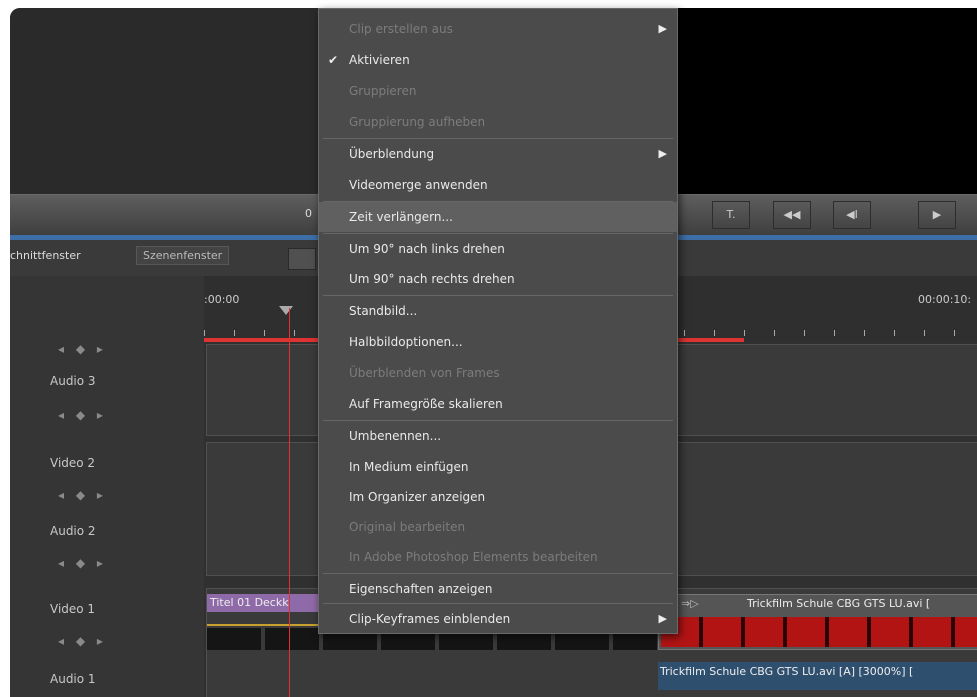 This screenshot has height=697, width=977. I want to click on video1-keyframe-nav: ◂ ◆ ▸, so click(82, 641).